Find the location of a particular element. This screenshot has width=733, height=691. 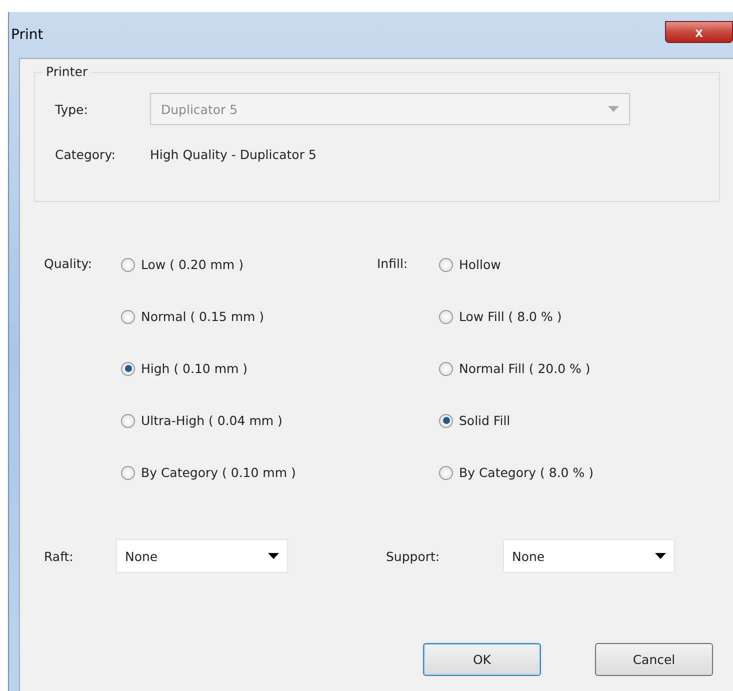

field-label: Category: is located at coordinates (85, 154).